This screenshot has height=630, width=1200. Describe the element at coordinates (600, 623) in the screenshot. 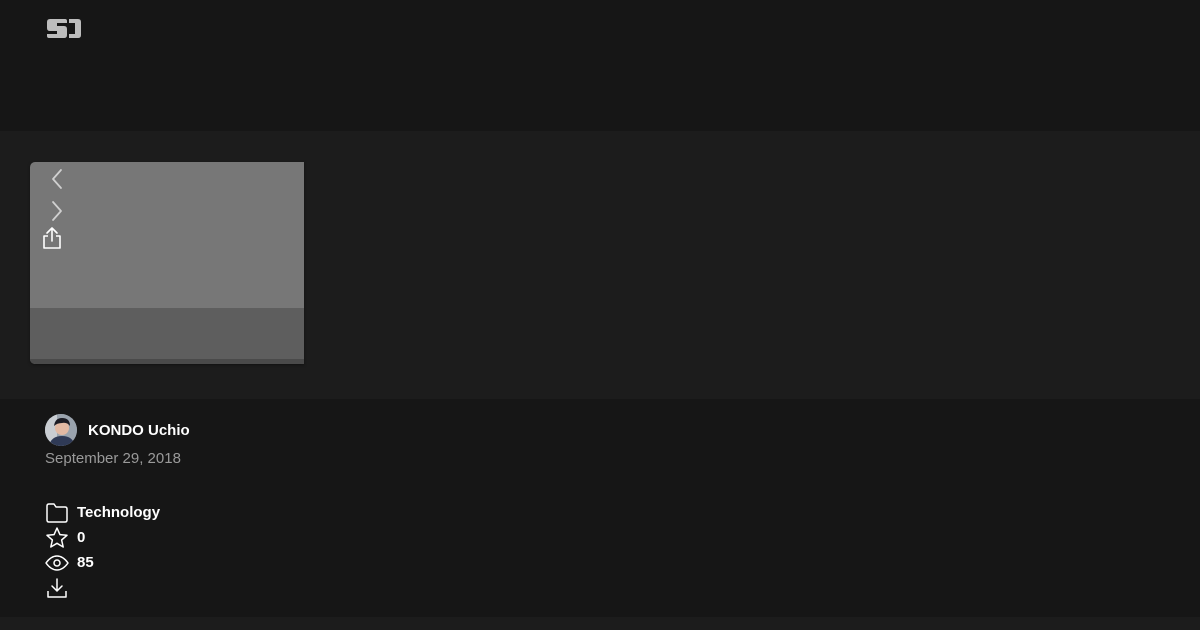

I see `footer-strip` at that location.